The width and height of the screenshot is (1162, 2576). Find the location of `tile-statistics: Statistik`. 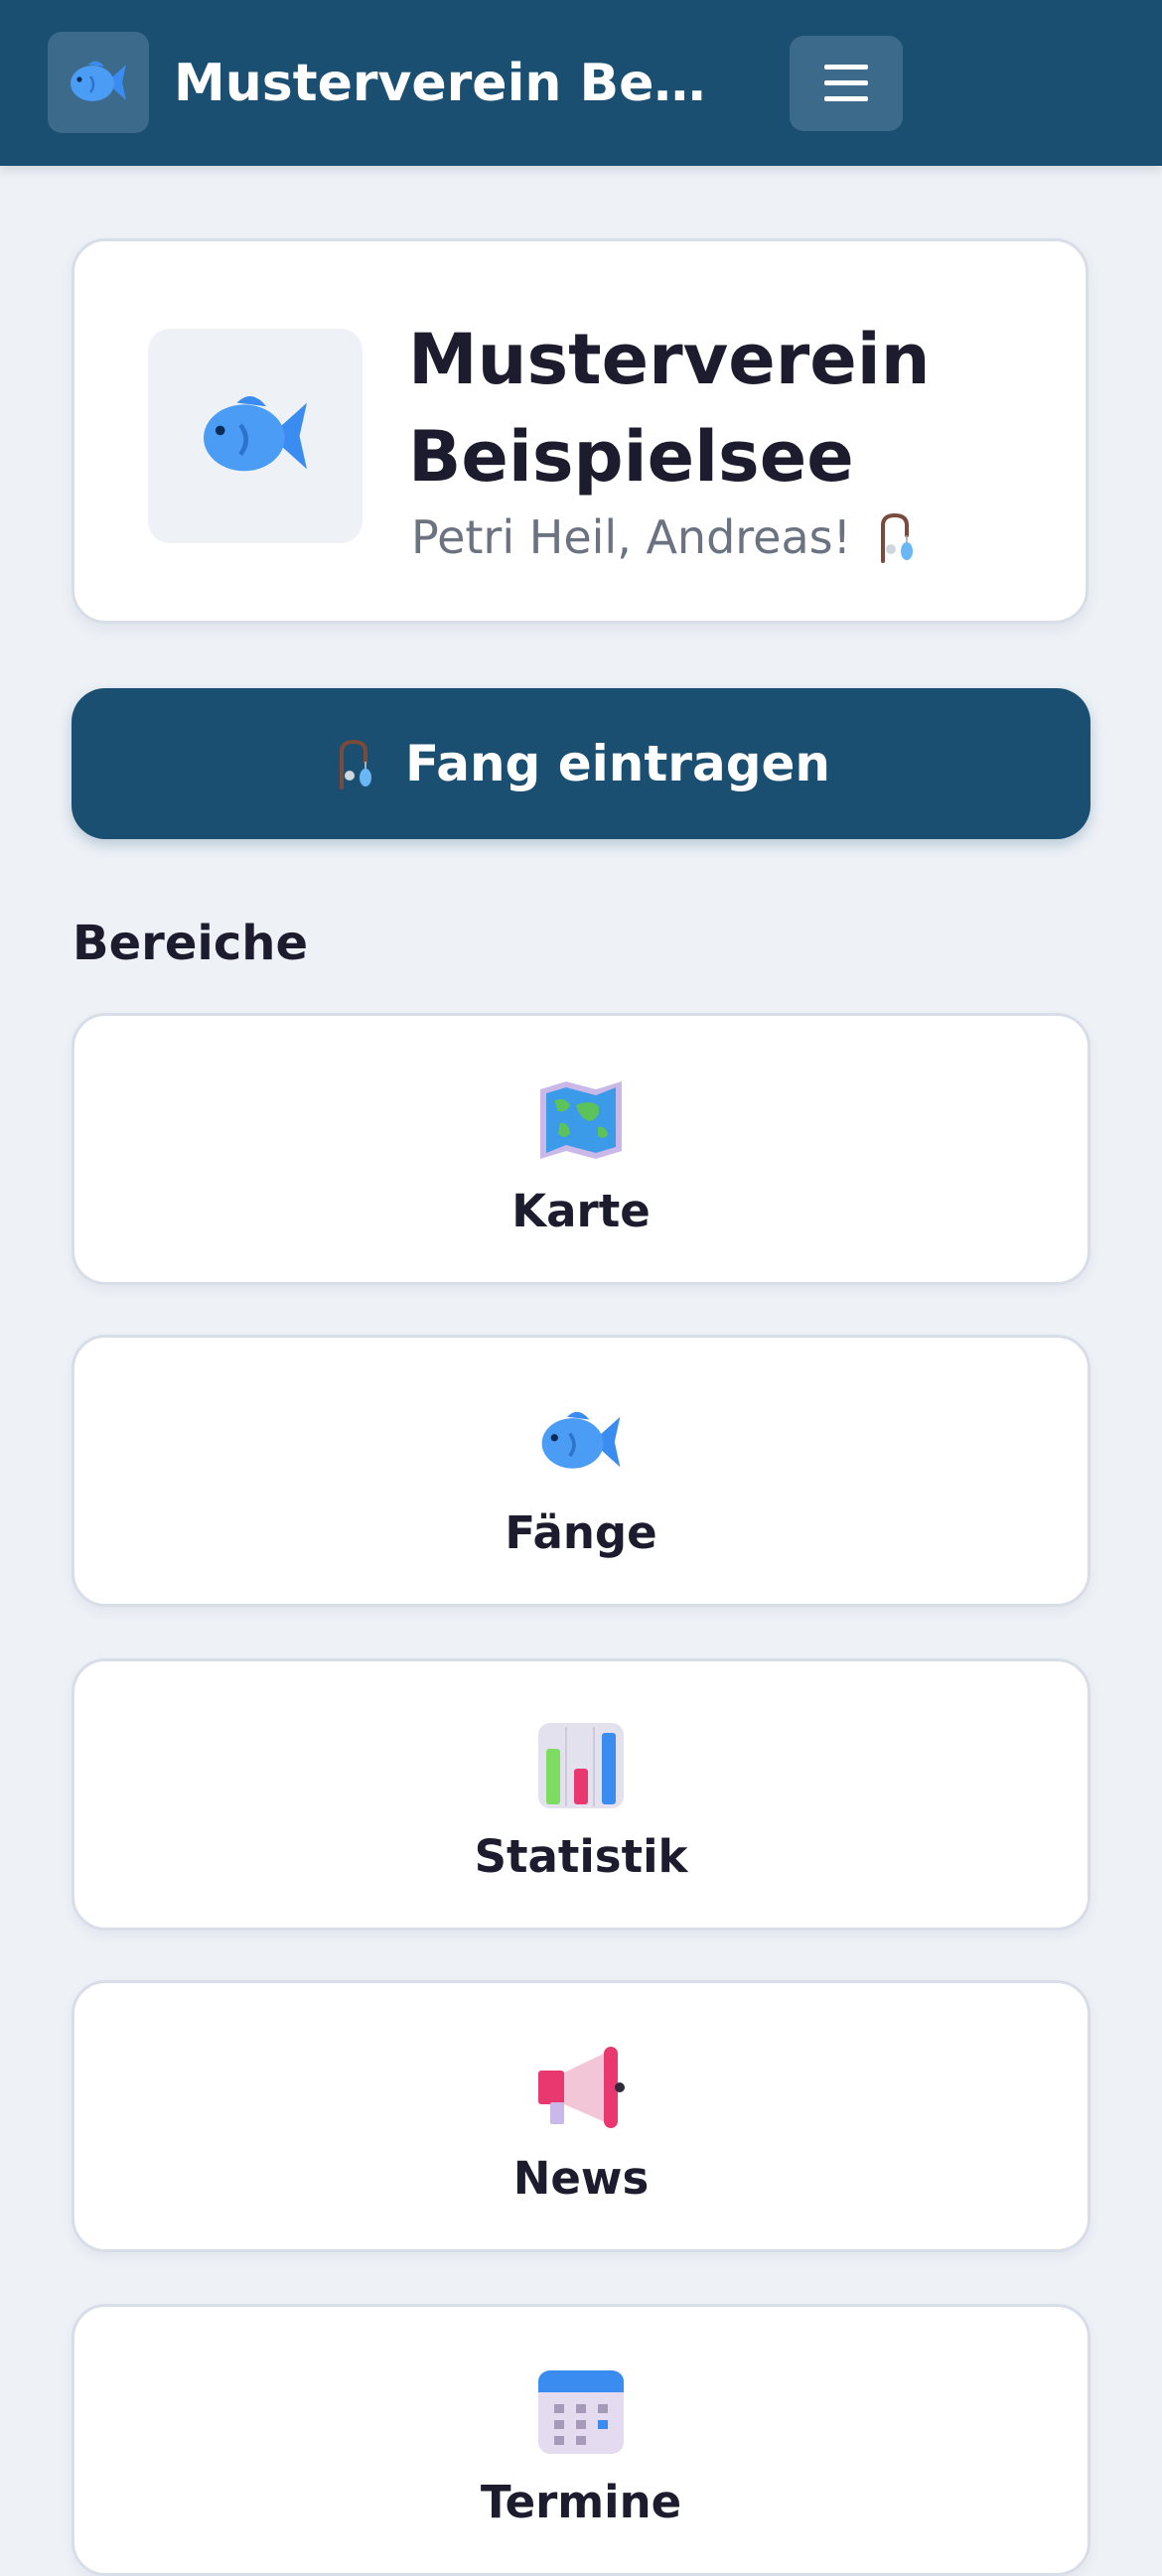

tile-statistics: Statistik is located at coordinates (581, 1795).